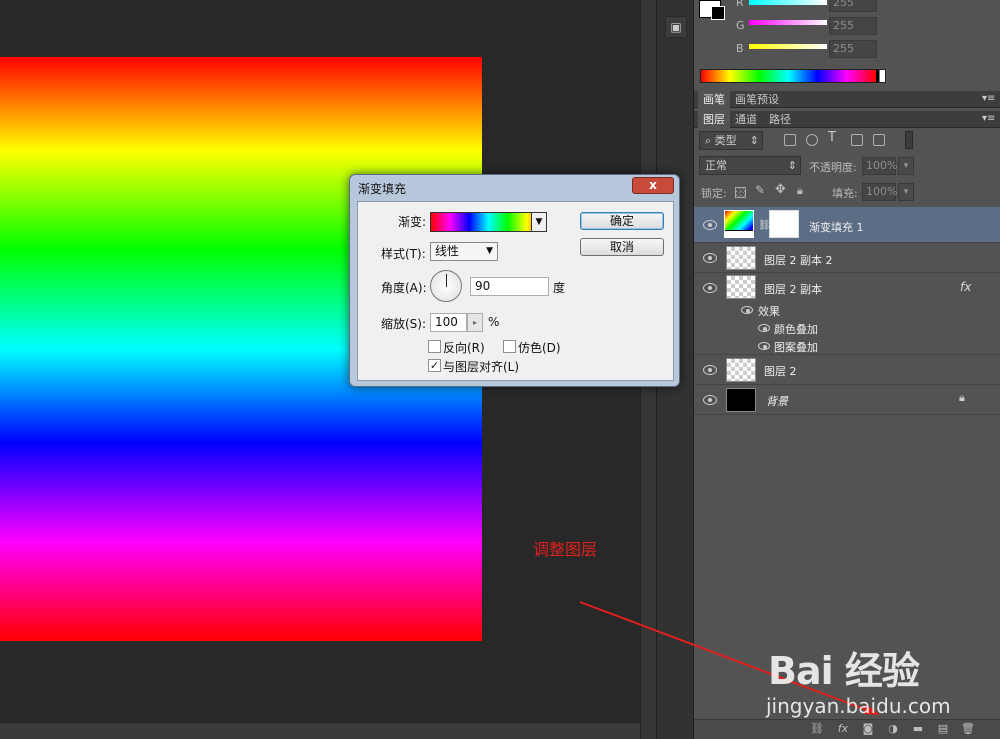  I want to click on dither-checkbox, so click(509, 346).